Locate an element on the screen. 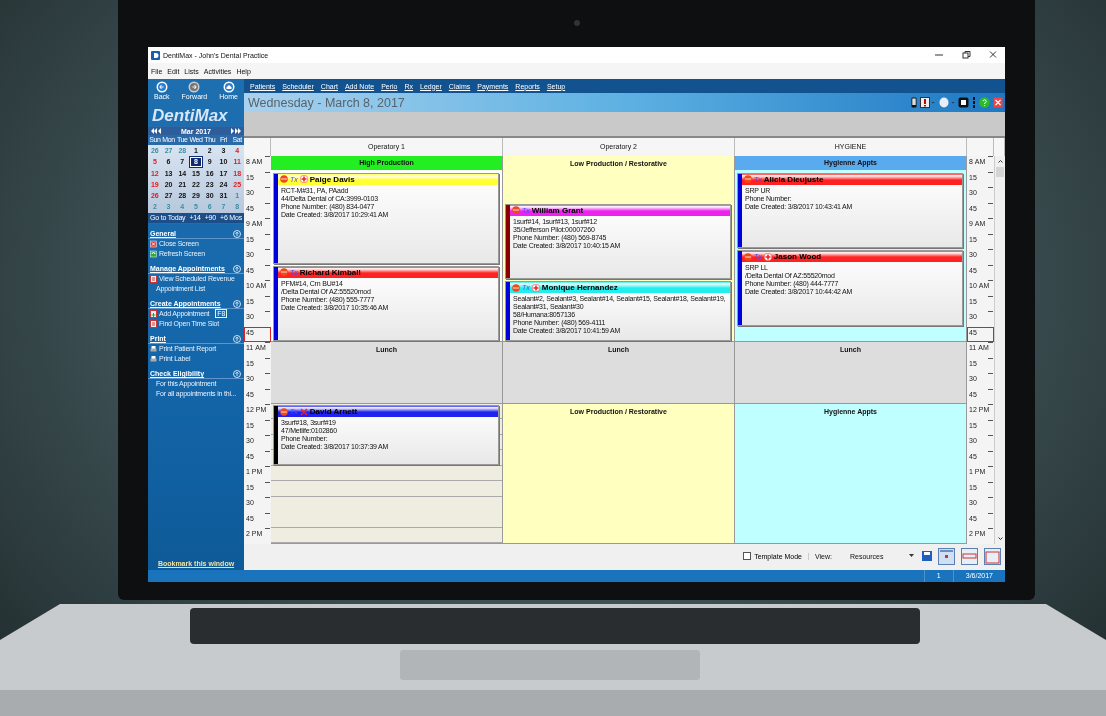  refresh-icon is located at coordinates (153, 253).